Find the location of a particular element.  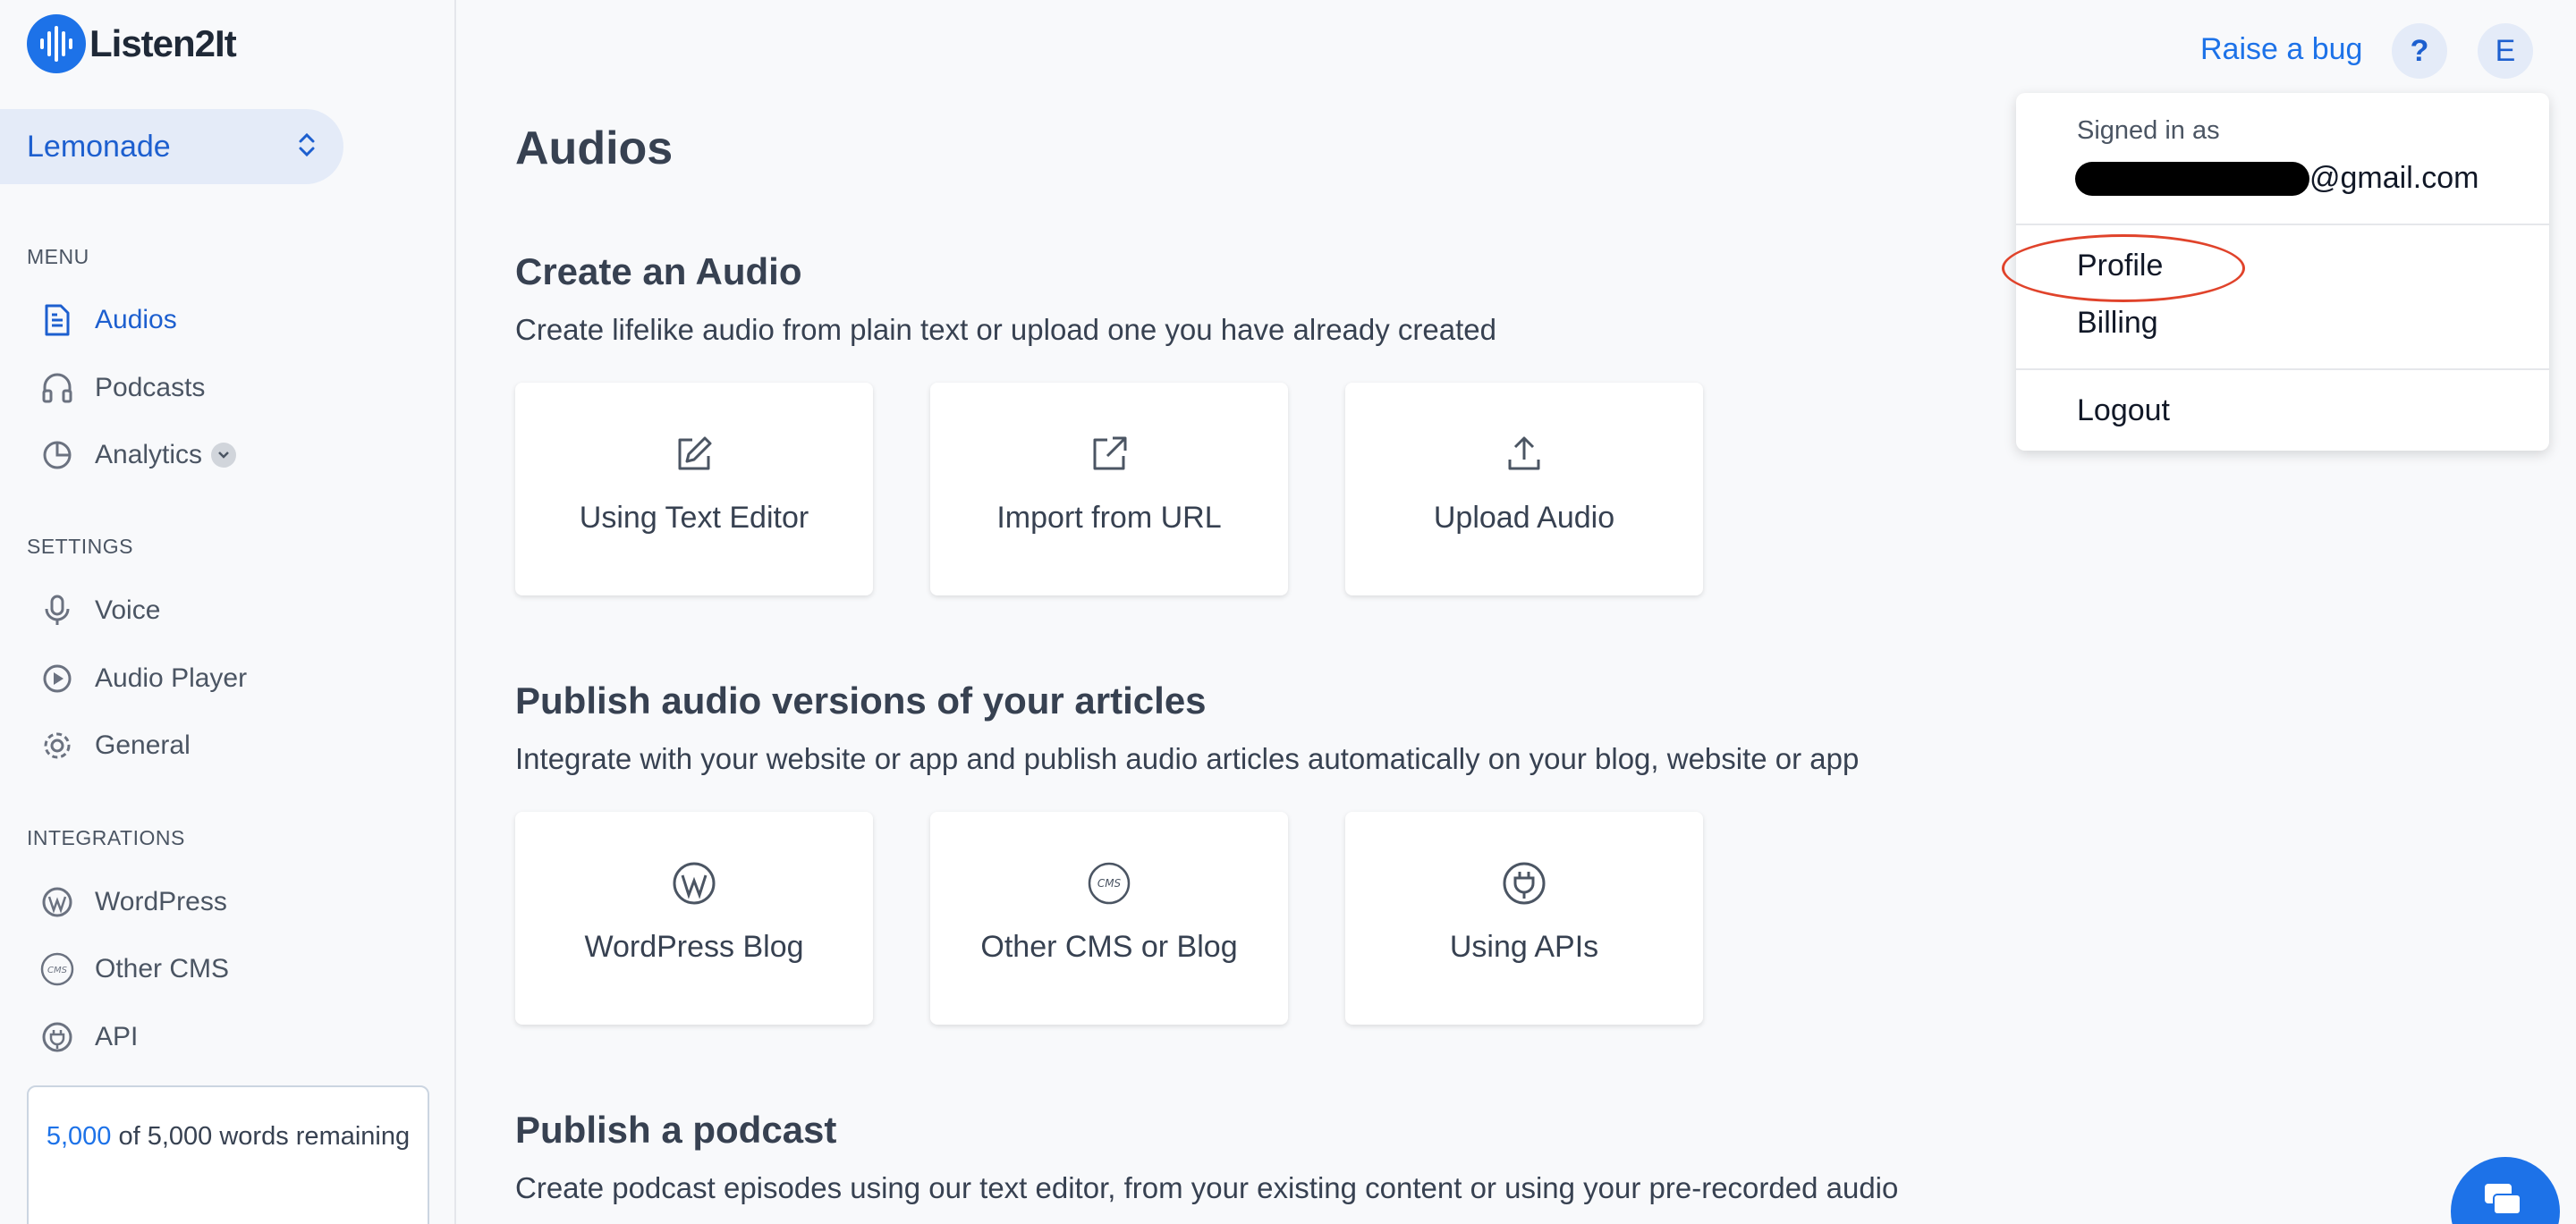

chevron-up-down-icon is located at coordinates (307, 147).